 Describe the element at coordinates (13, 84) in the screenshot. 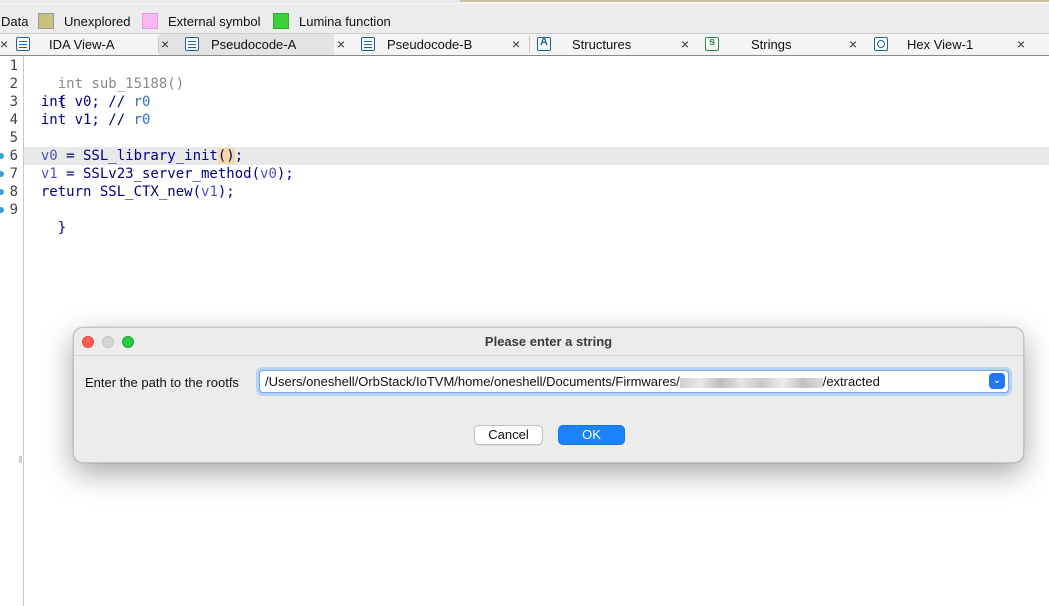

I see `line-number: 2` at that location.